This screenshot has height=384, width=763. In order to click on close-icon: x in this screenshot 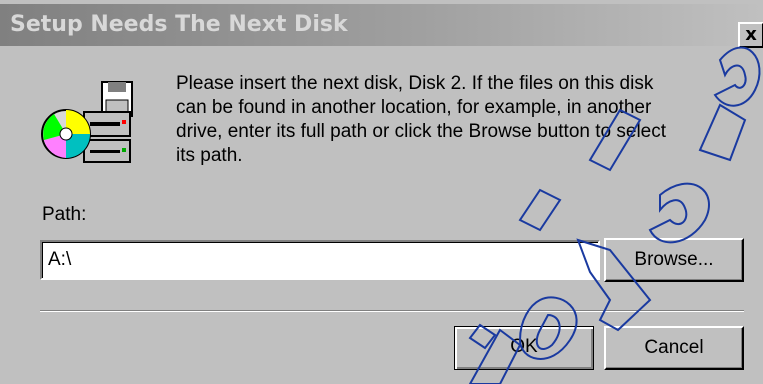, I will do `click(751, 34)`.